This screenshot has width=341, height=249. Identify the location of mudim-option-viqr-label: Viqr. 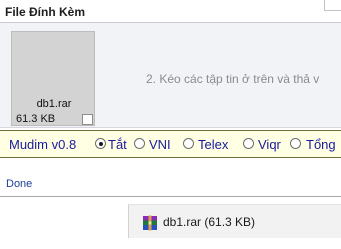
(269, 144).